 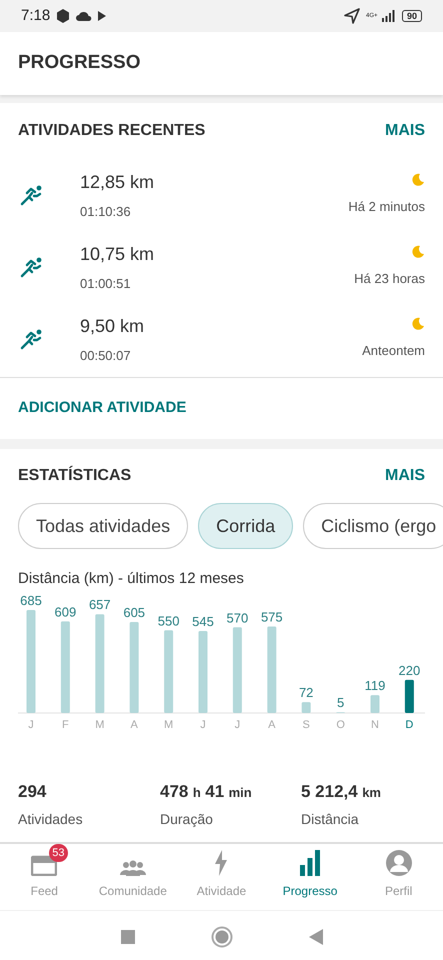 I want to click on bar-value-label: 575, so click(x=271, y=616).